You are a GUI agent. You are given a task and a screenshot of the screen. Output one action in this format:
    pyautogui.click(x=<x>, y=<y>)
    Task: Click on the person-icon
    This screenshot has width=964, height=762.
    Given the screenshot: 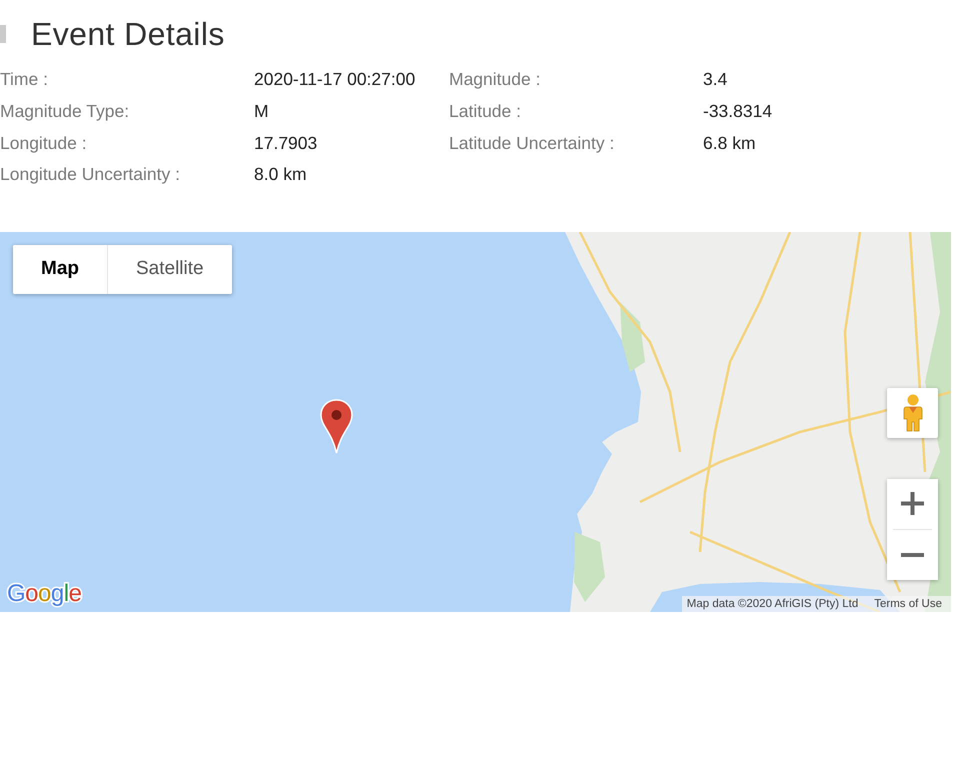 What is the action you would take?
    pyautogui.click(x=912, y=413)
    